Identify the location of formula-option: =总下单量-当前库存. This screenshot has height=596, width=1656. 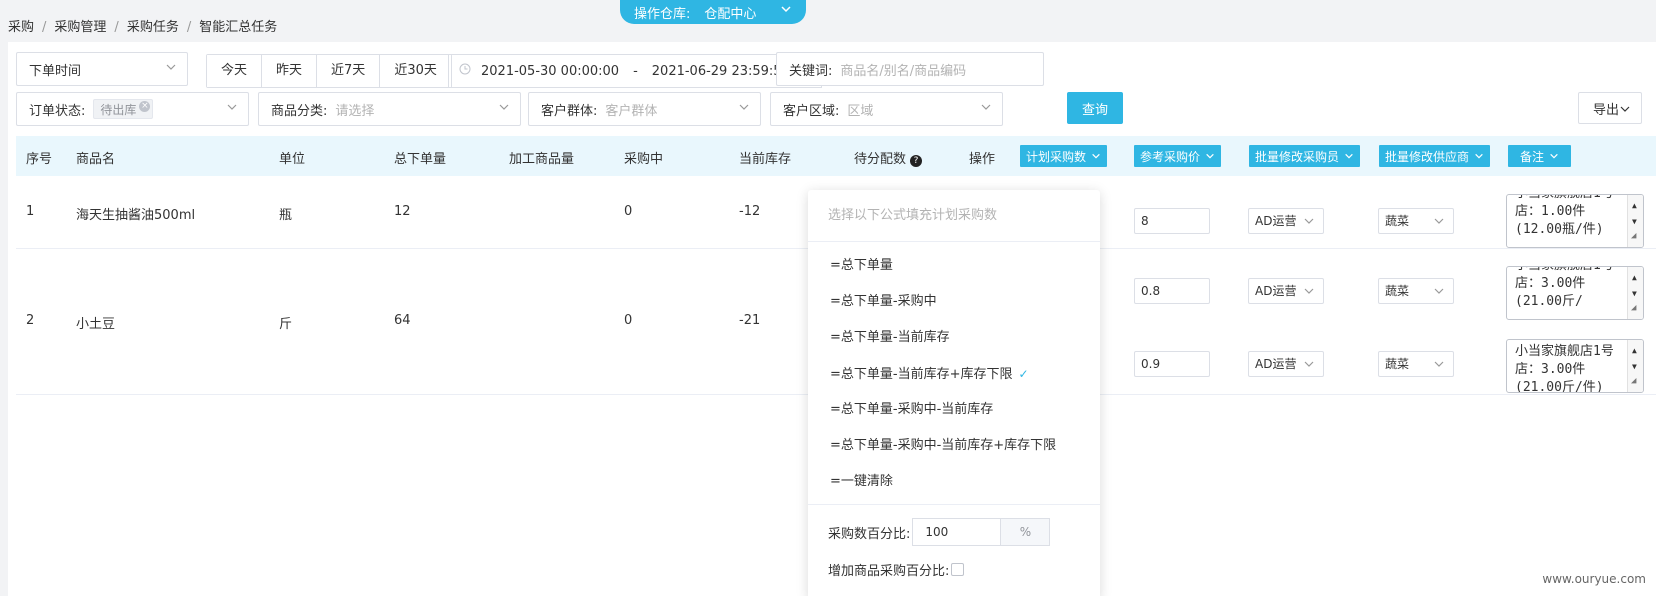
(954, 338).